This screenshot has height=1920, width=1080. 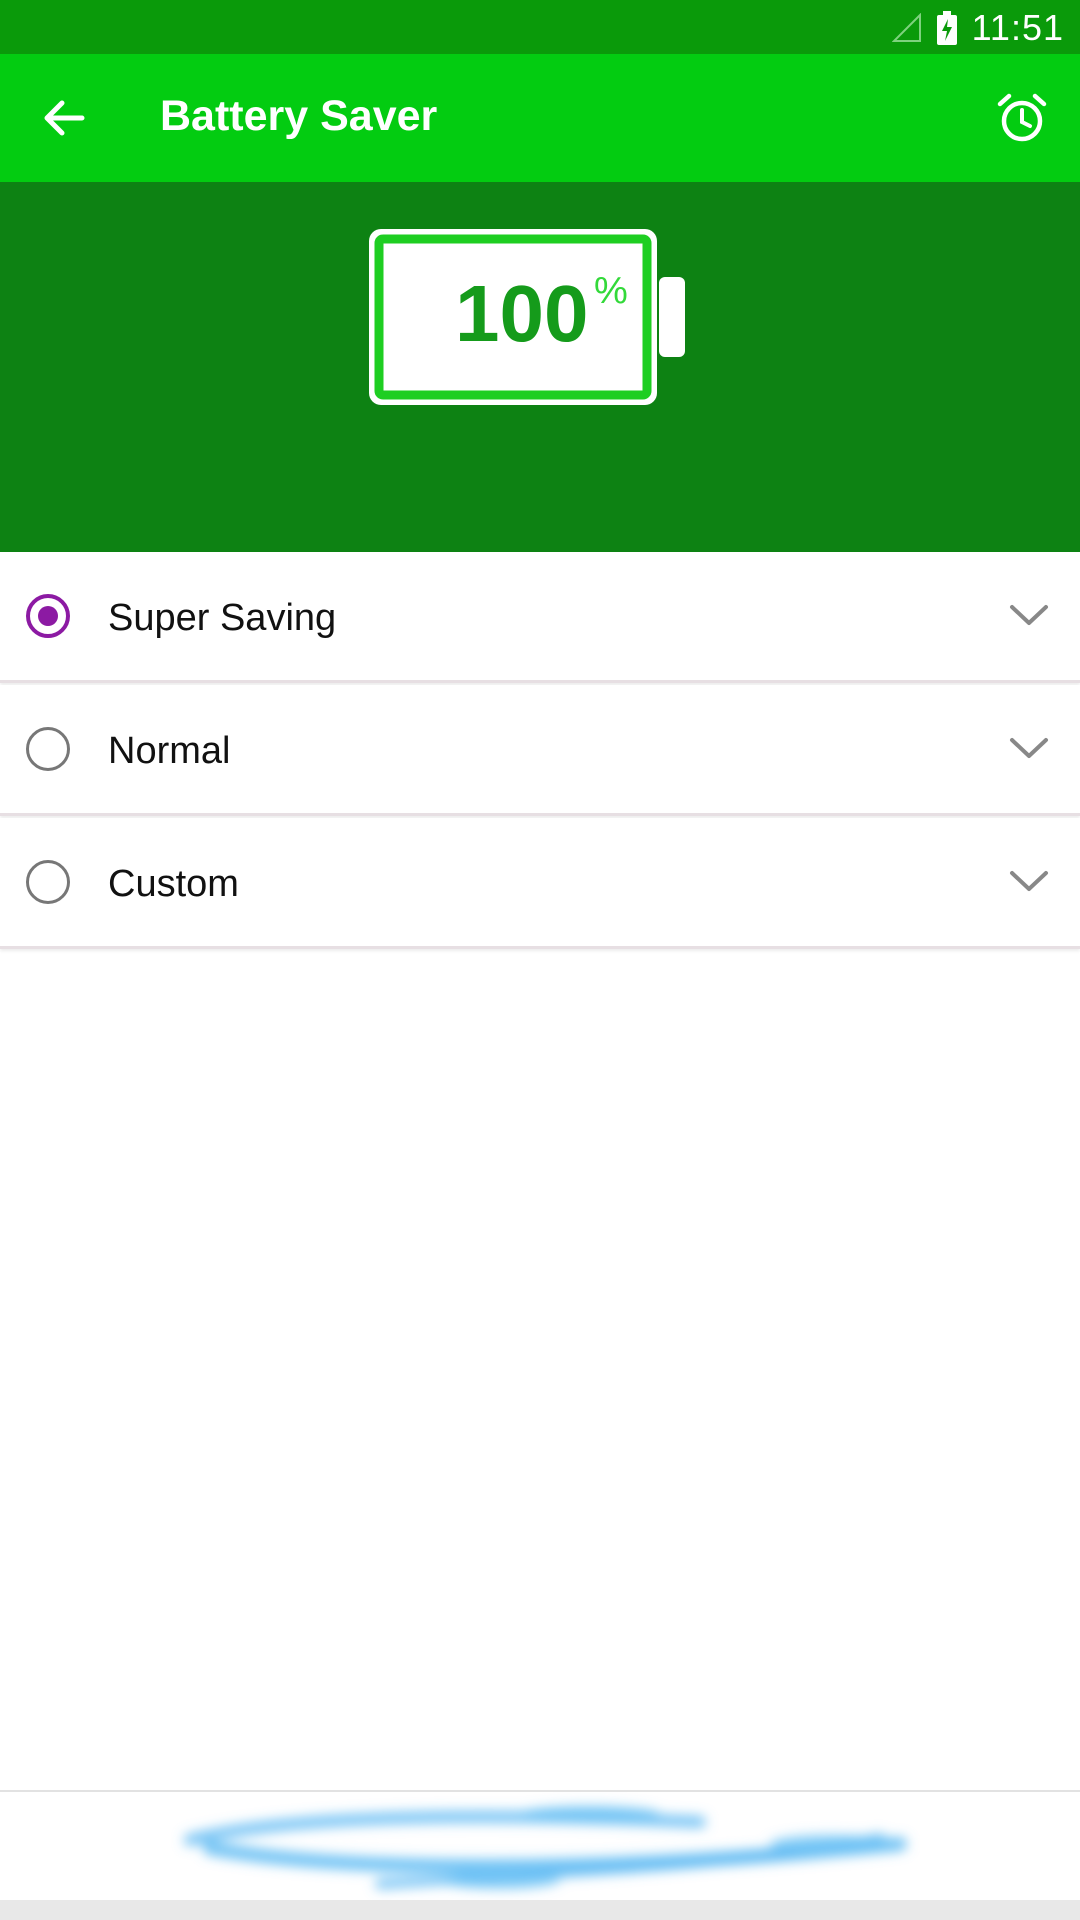 What do you see at coordinates (222, 618) in the screenshot?
I see `option-label: Super Saving` at bounding box center [222, 618].